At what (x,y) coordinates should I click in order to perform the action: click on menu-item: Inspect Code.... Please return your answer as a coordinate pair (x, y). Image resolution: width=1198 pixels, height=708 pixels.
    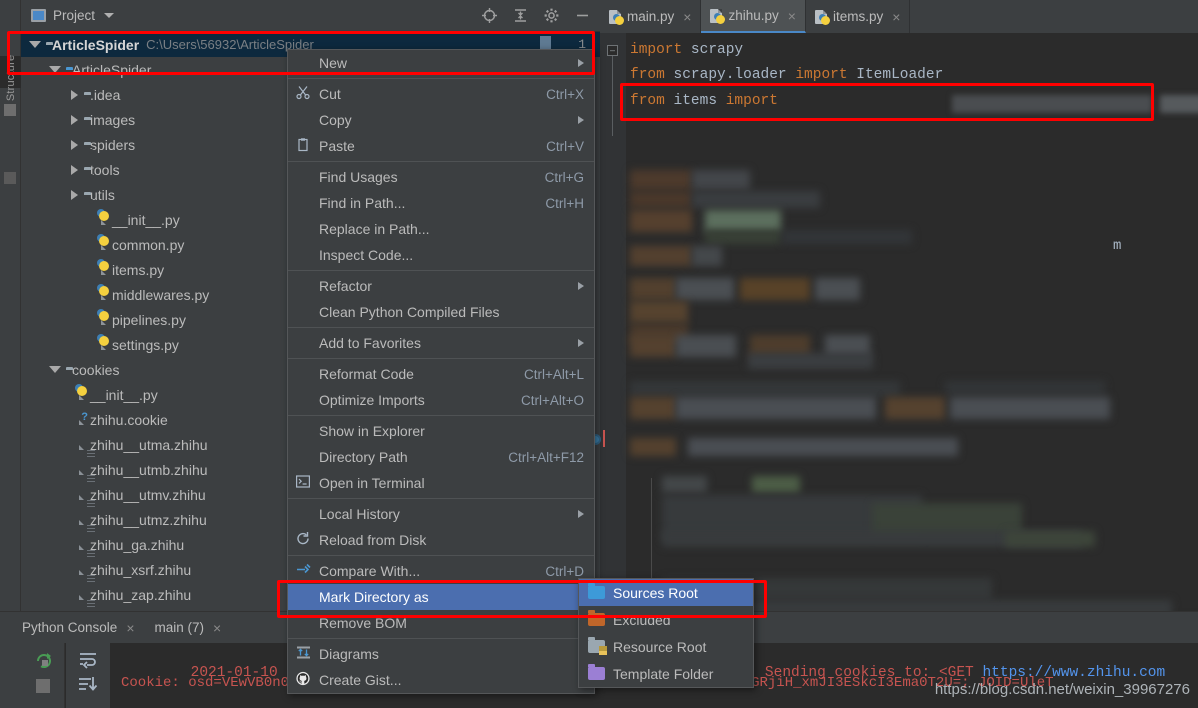
    Looking at the image, I should click on (441, 255).